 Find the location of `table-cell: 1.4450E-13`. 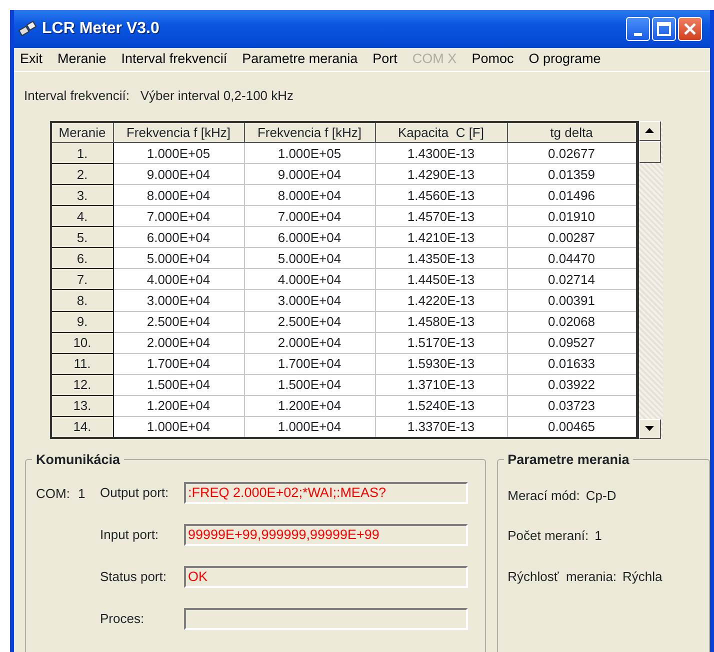

table-cell: 1.4450E-13 is located at coordinates (441, 279).